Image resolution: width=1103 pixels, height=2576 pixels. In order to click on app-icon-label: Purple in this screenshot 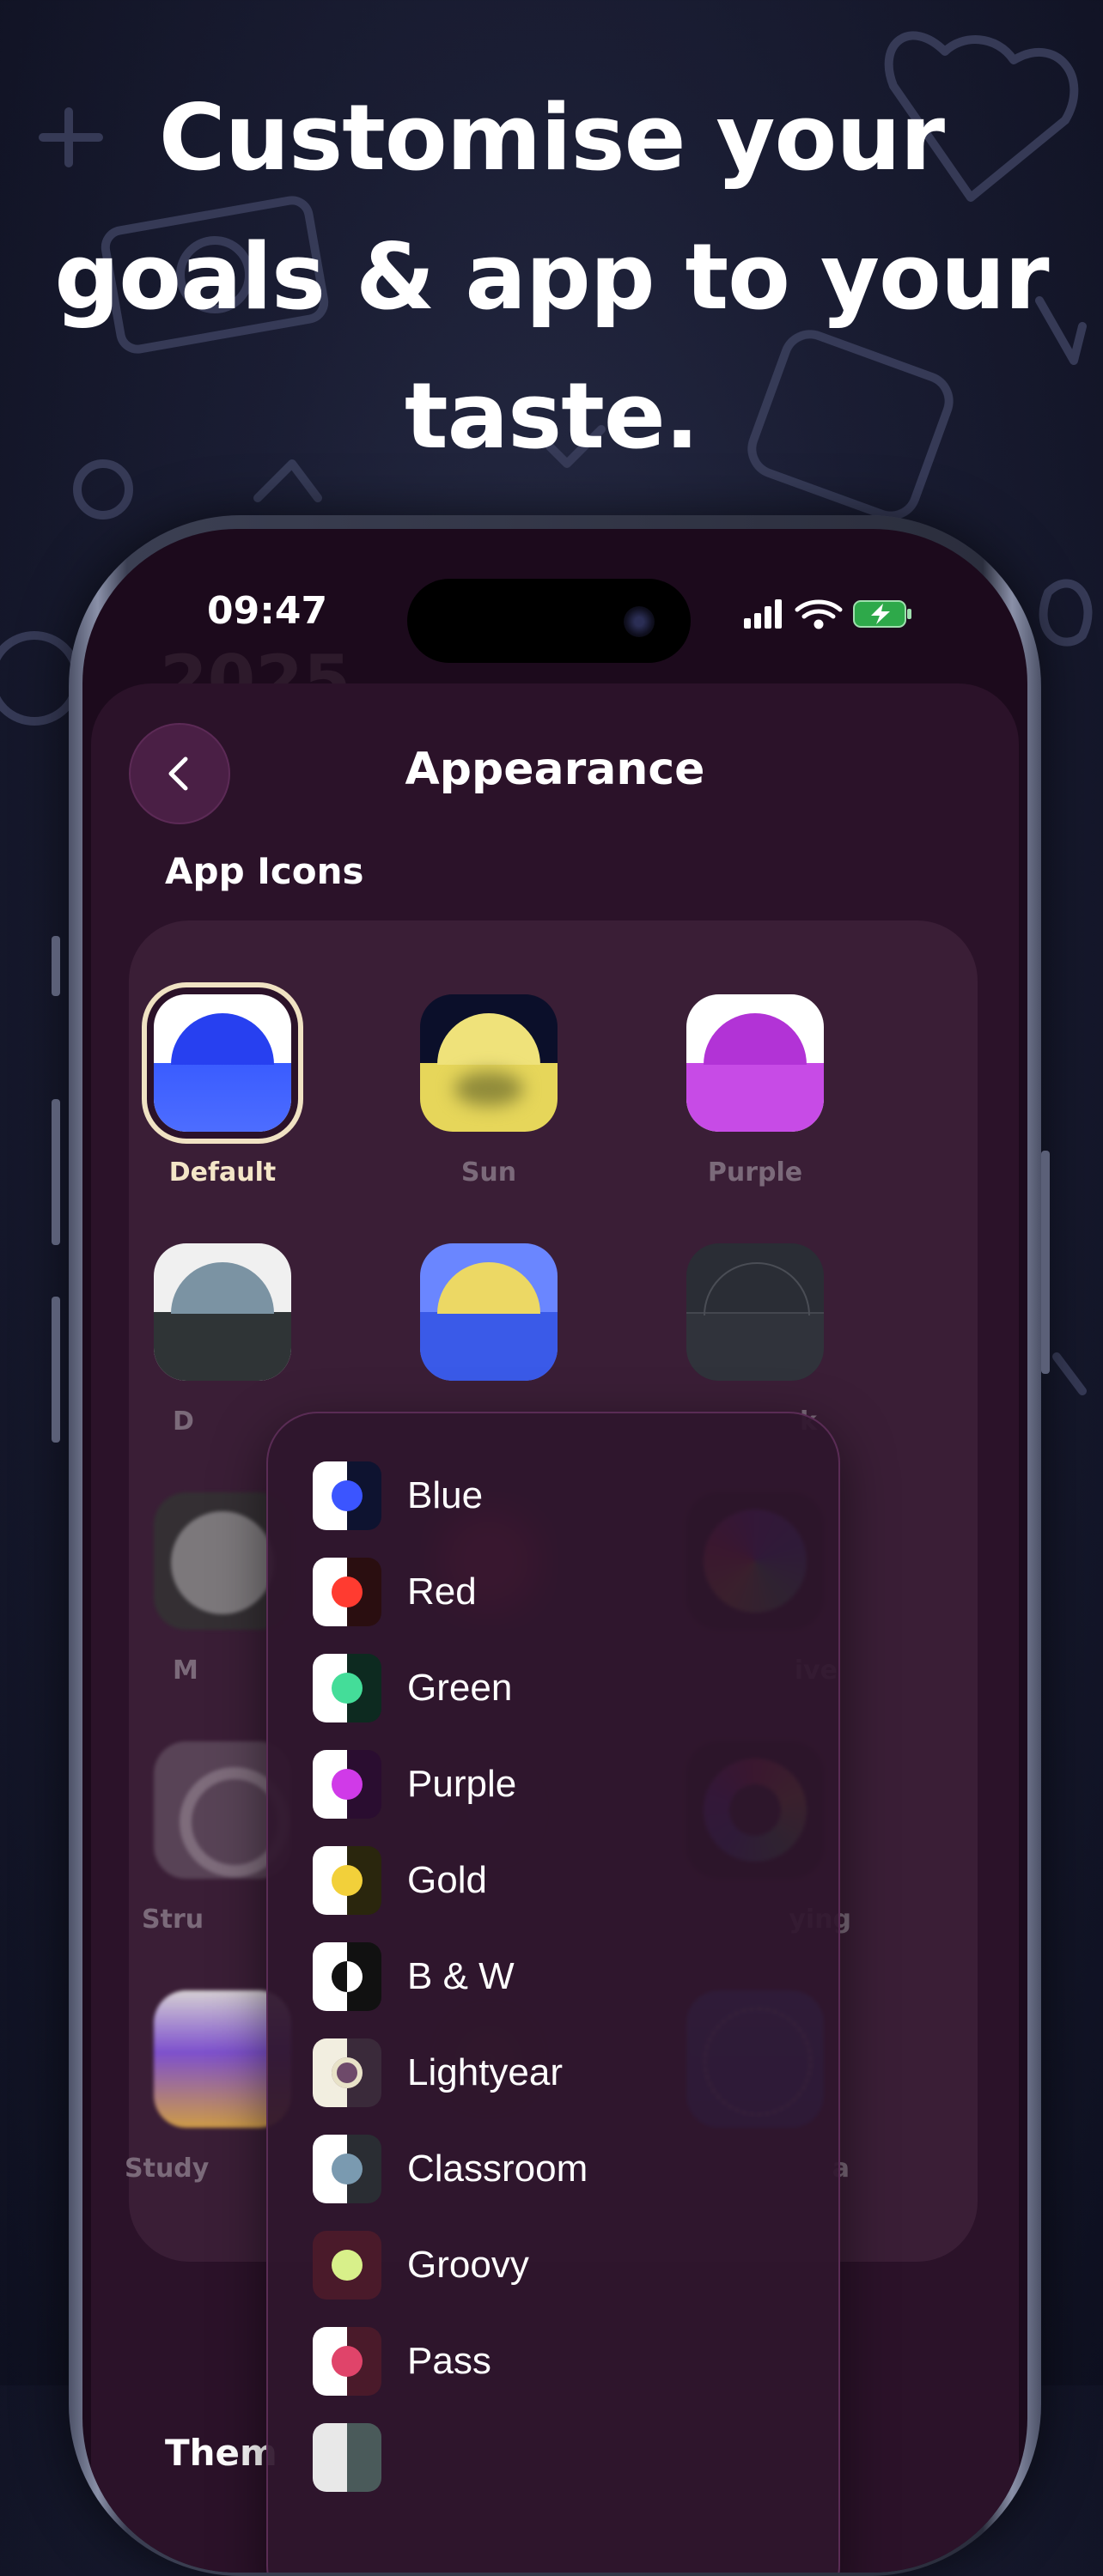, I will do `click(755, 1173)`.